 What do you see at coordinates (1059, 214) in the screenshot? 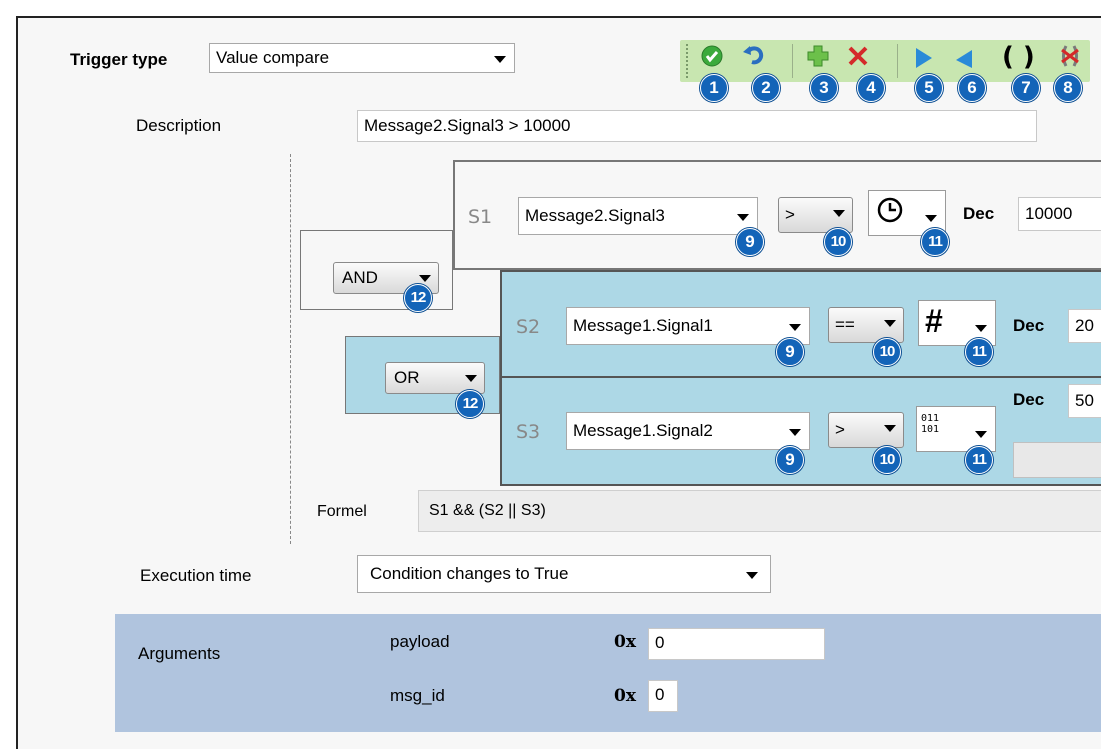
I see `condition-s1-value-field: 10000` at bounding box center [1059, 214].